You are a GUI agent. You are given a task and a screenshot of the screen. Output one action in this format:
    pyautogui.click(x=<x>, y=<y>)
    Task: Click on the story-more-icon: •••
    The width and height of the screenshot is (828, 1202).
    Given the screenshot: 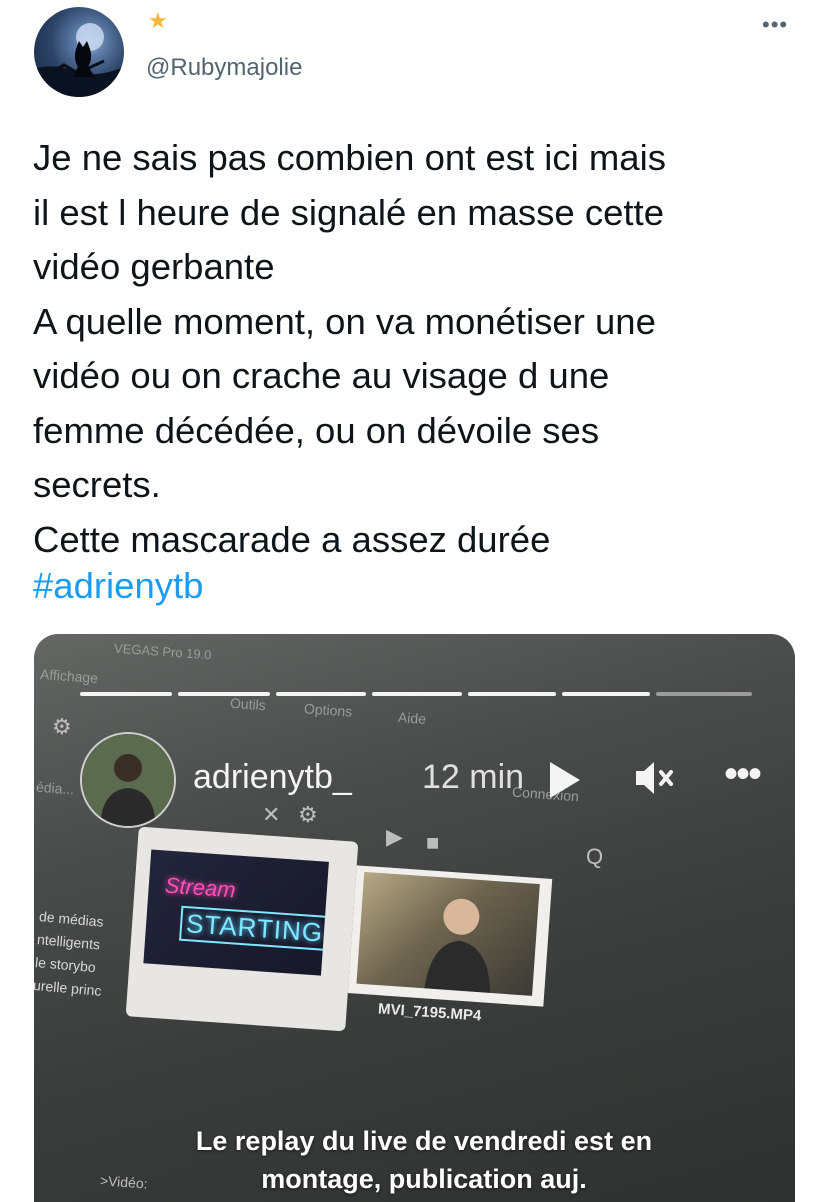 What is the action you would take?
    pyautogui.click(x=743, y=774)
    